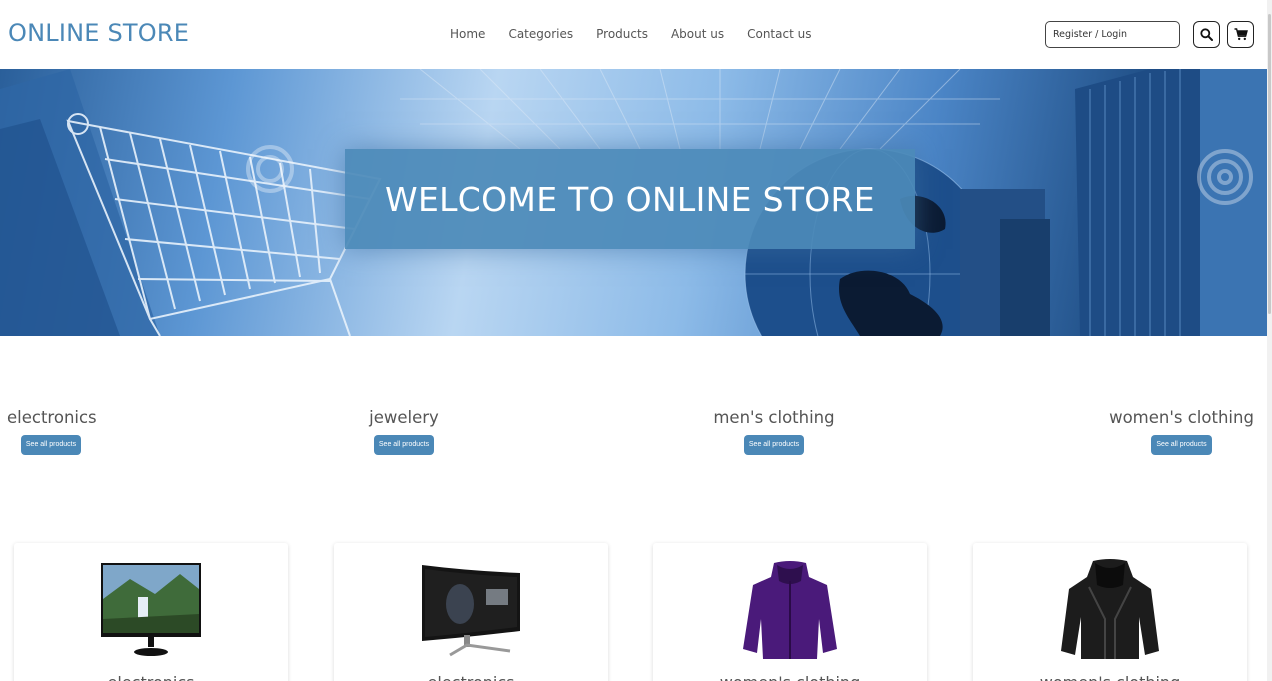  Describe the element at coordinates (1110, 609) in the screenshot. I see `black-leather-jacket-image` at that location.